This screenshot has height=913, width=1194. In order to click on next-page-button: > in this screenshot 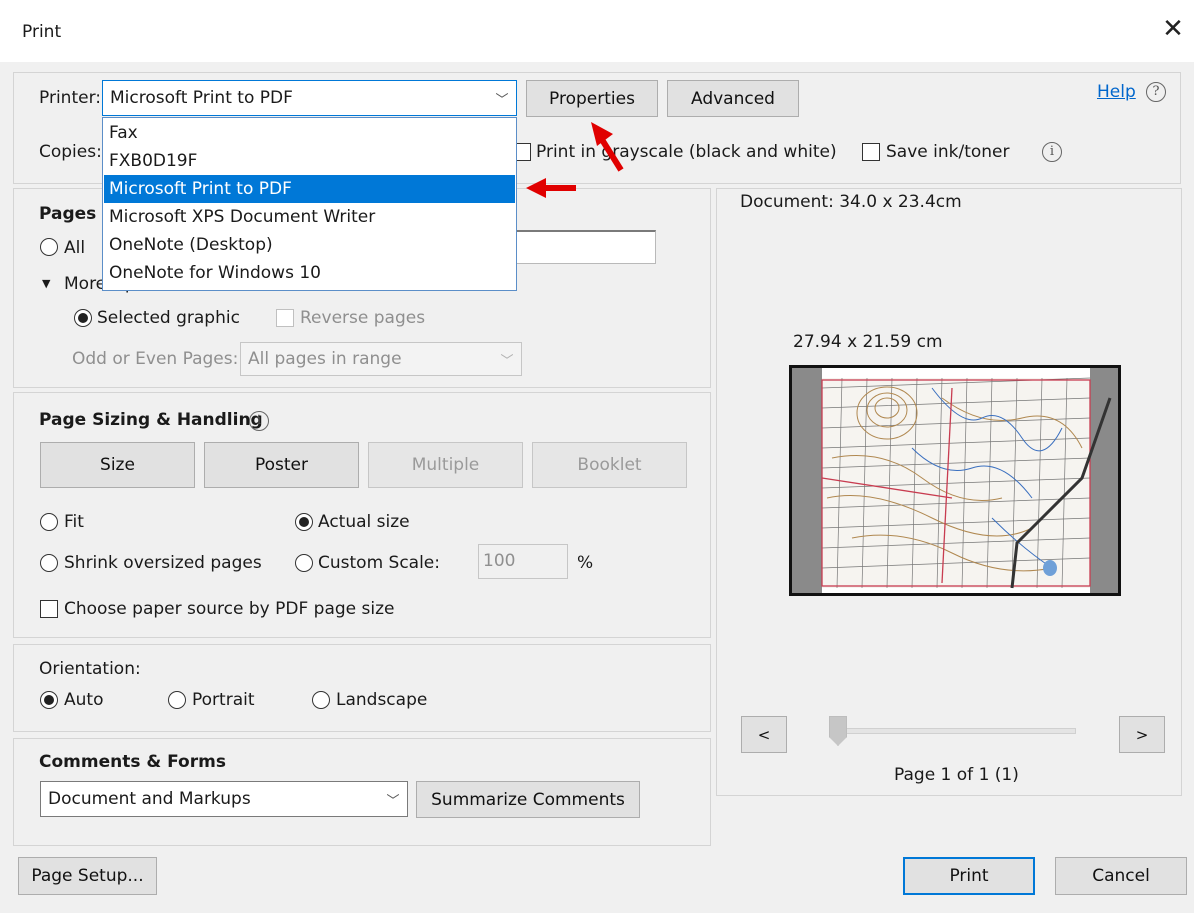, I will do `click(1142, 734)`.